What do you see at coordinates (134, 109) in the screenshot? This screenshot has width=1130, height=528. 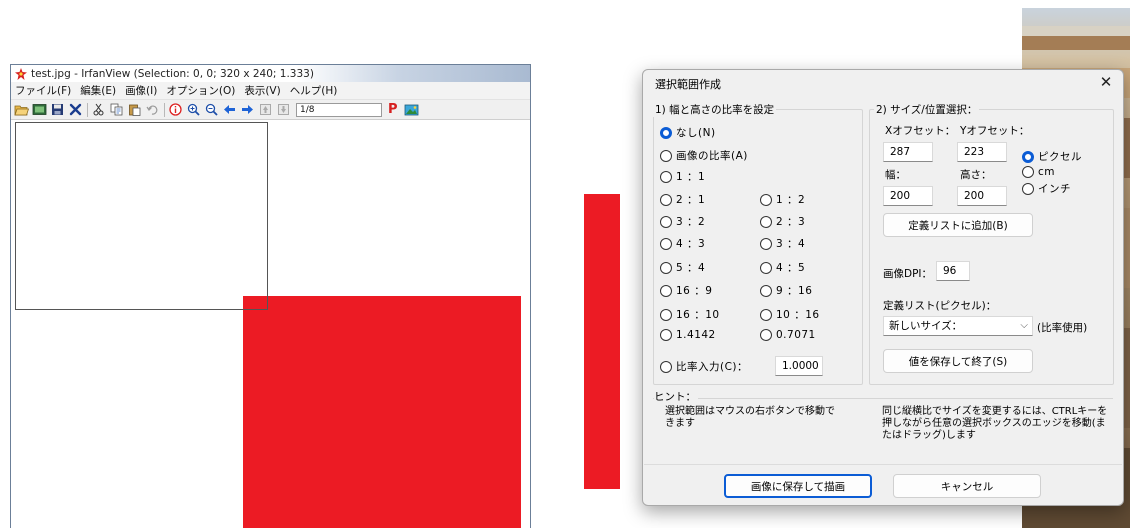 I see `paste-icon` at bounding box center [134, 109].